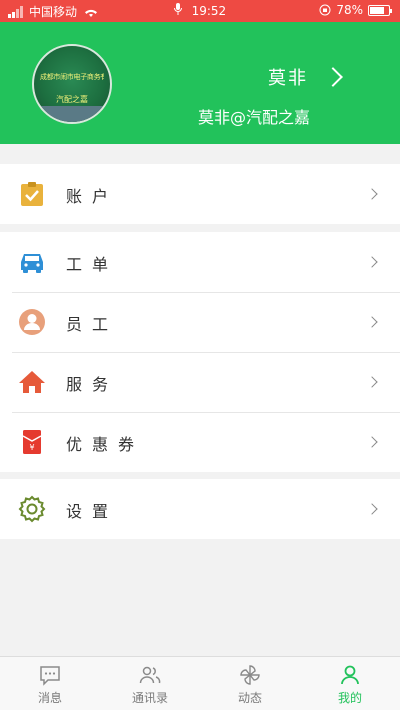  Describe the element at coordinates (92, 511) in the screenshot. I see `menu-label-settings: 设置` at that location.